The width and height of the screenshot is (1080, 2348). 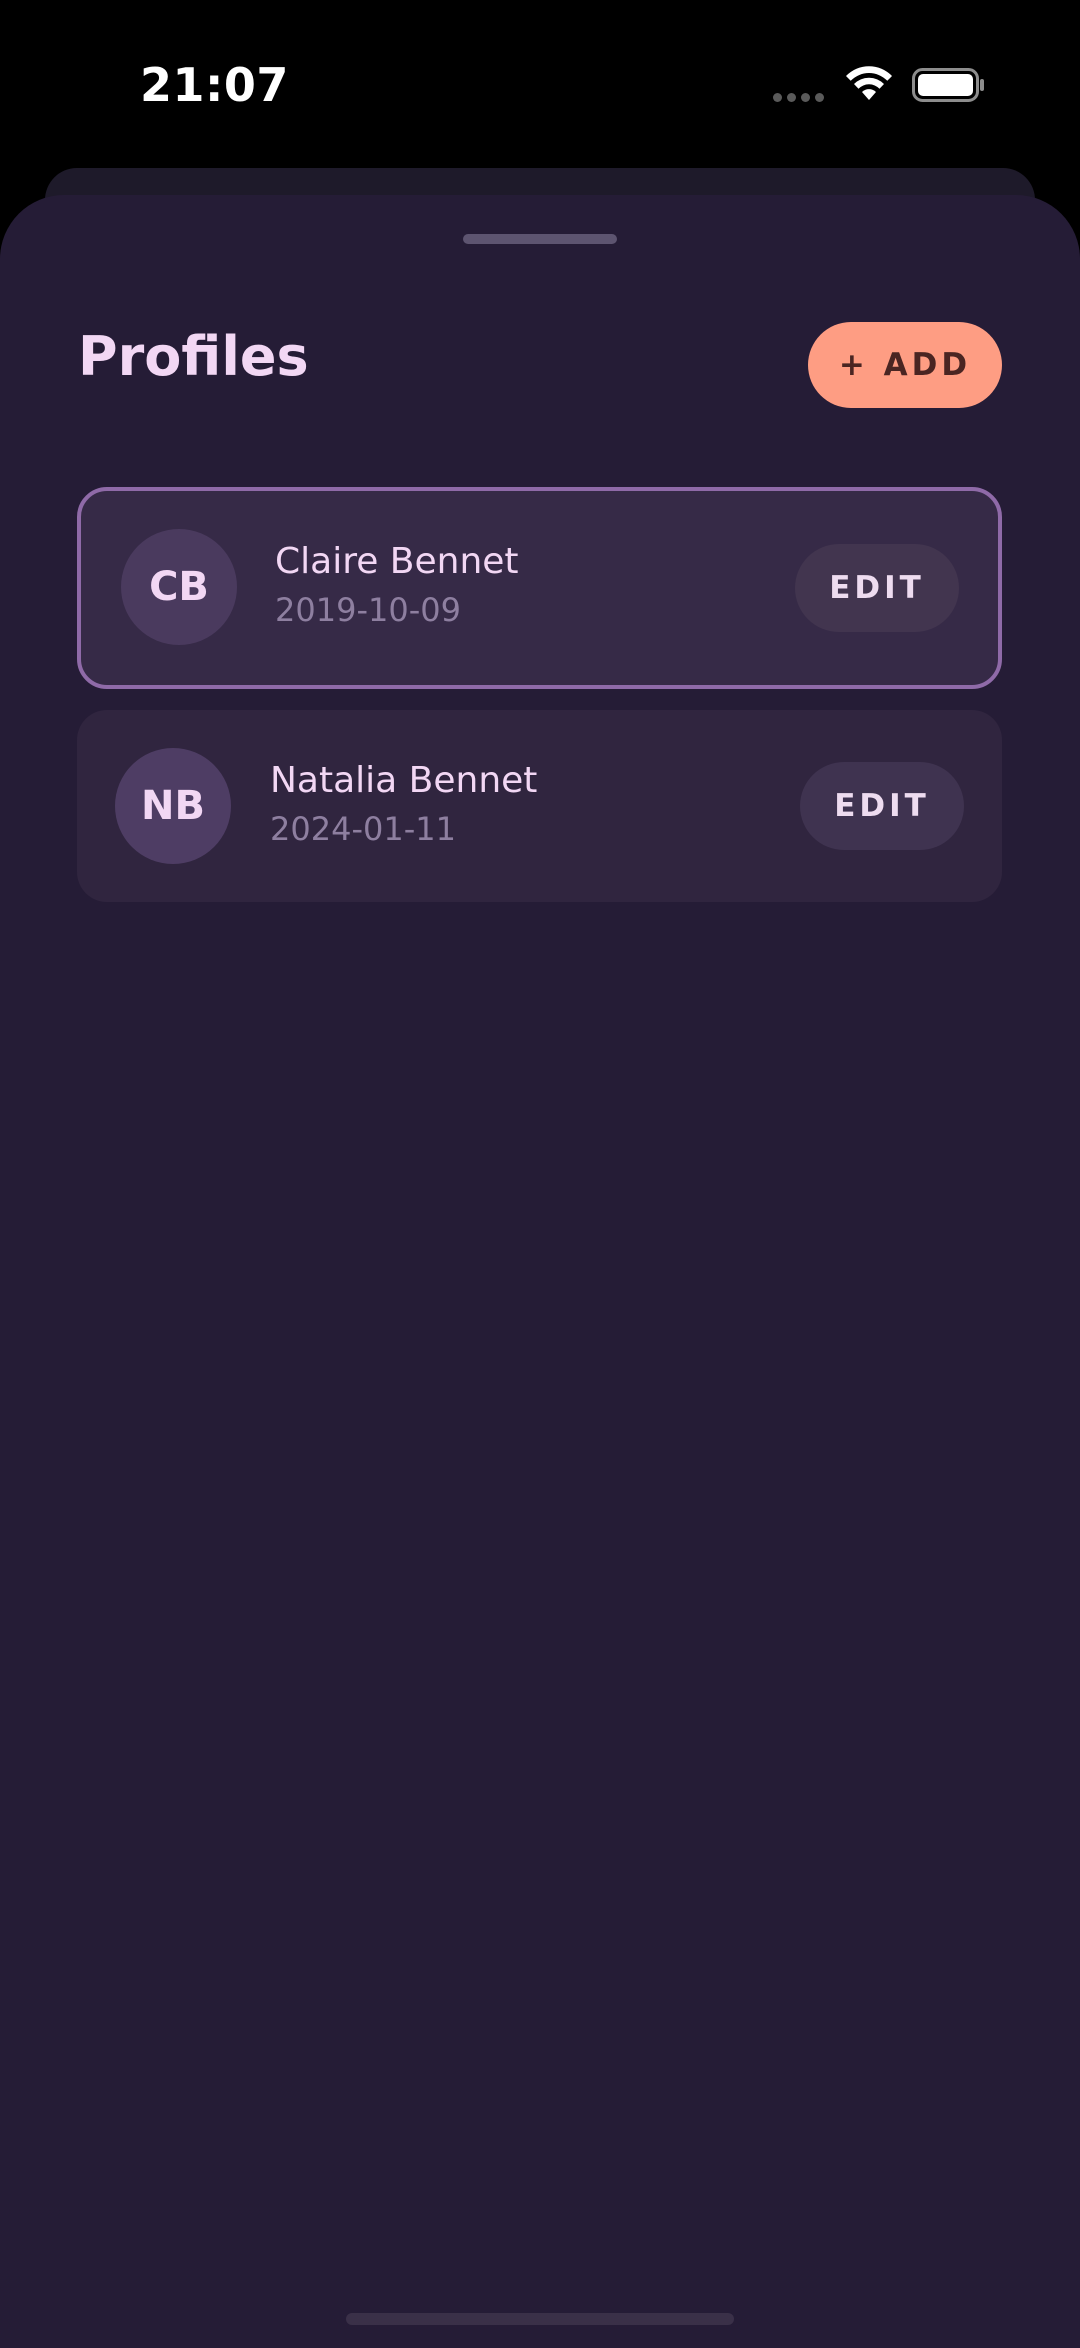 What do you see at coordinates (540, 239) in the screenshot?
I see `sheet-grabber` at bounding box center [540, 239].